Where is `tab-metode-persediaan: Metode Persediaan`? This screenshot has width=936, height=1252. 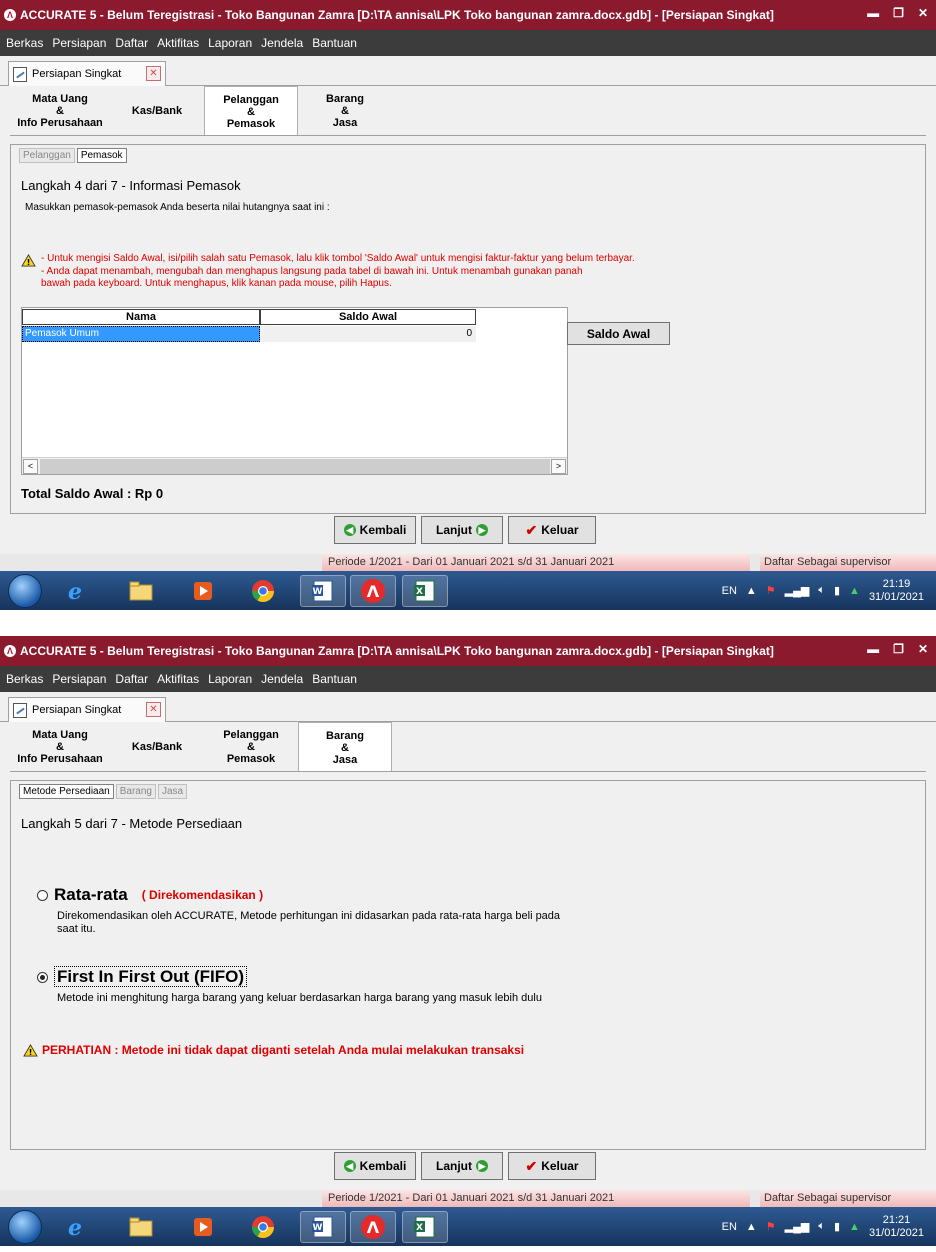
tab-metode-persediaan: Metode Persediaan is located at coordinates (66, 791).